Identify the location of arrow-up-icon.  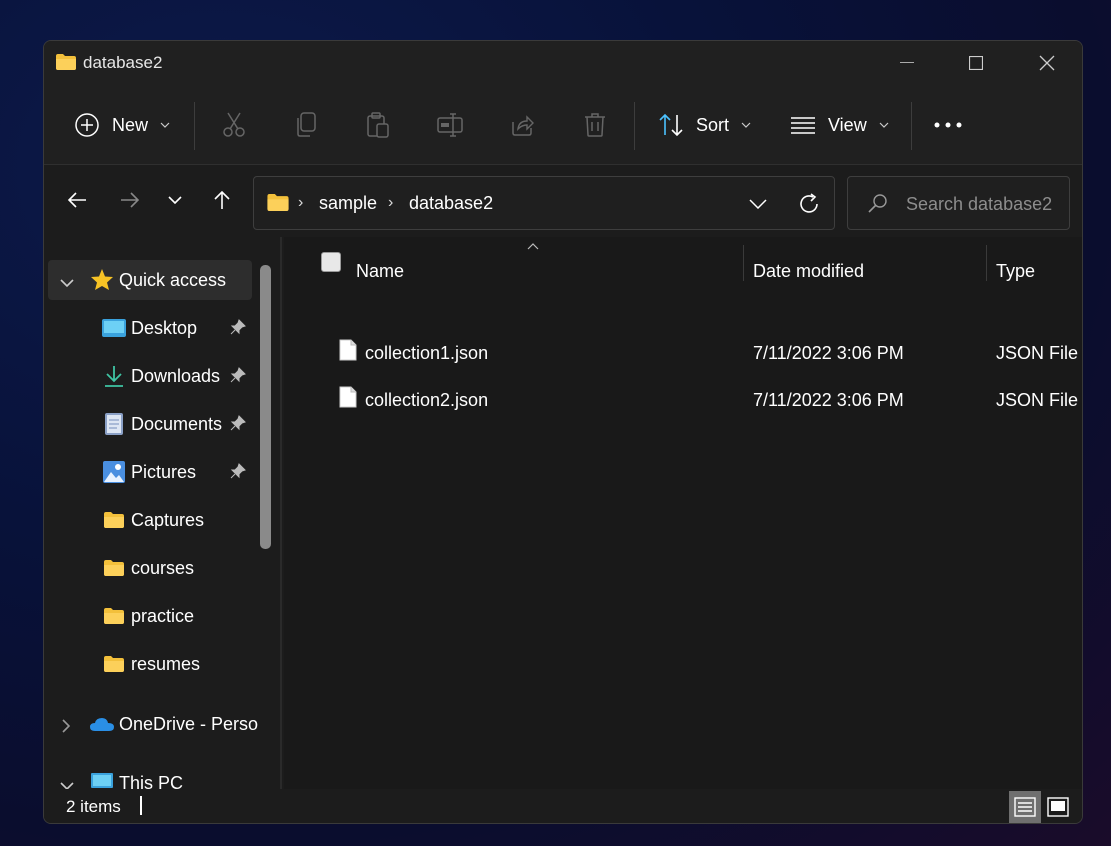
(222, 200).